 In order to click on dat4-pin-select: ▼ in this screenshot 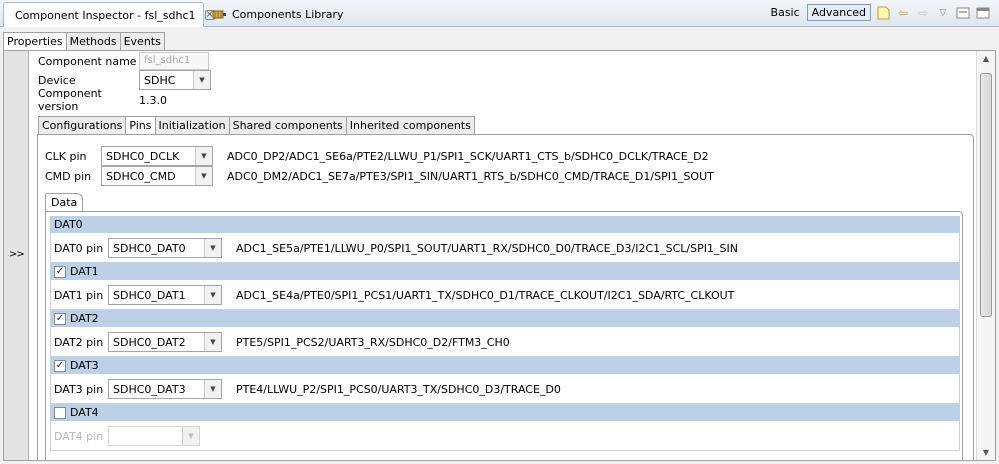, I will do `click(154, 436)`.